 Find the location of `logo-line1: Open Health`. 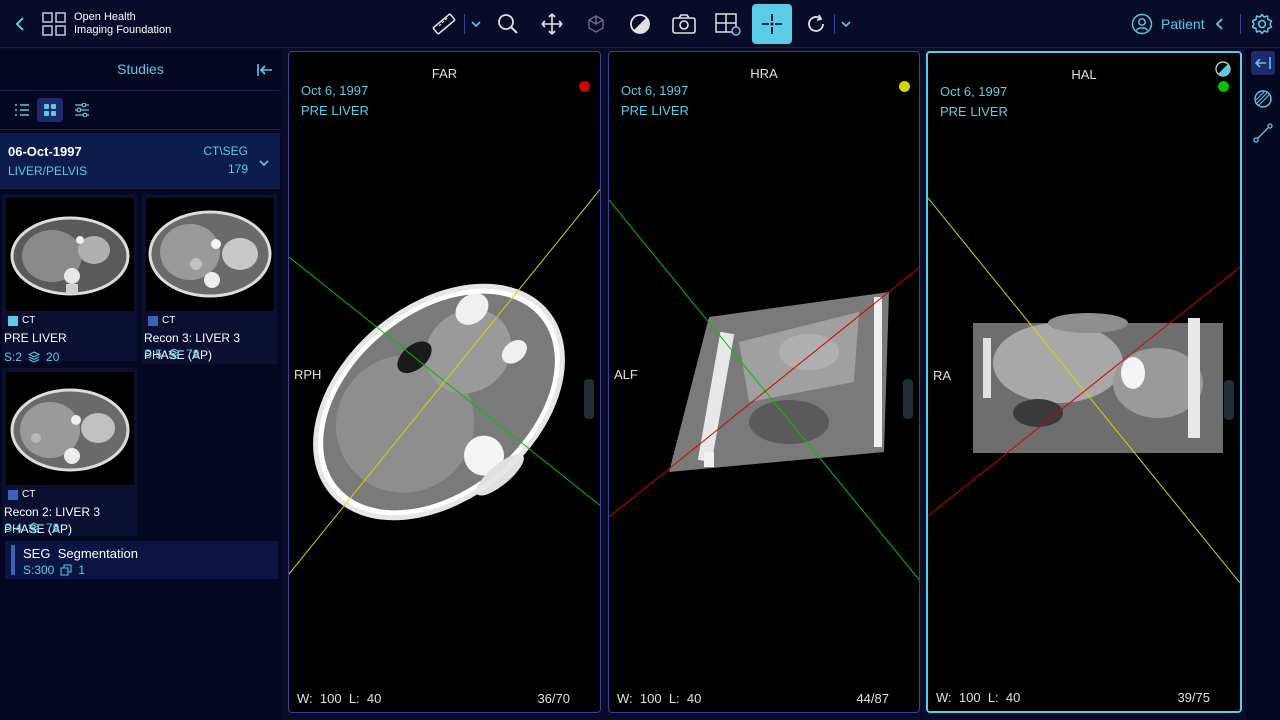

logo-line1: Open Health is located at coordinates (105, 17).